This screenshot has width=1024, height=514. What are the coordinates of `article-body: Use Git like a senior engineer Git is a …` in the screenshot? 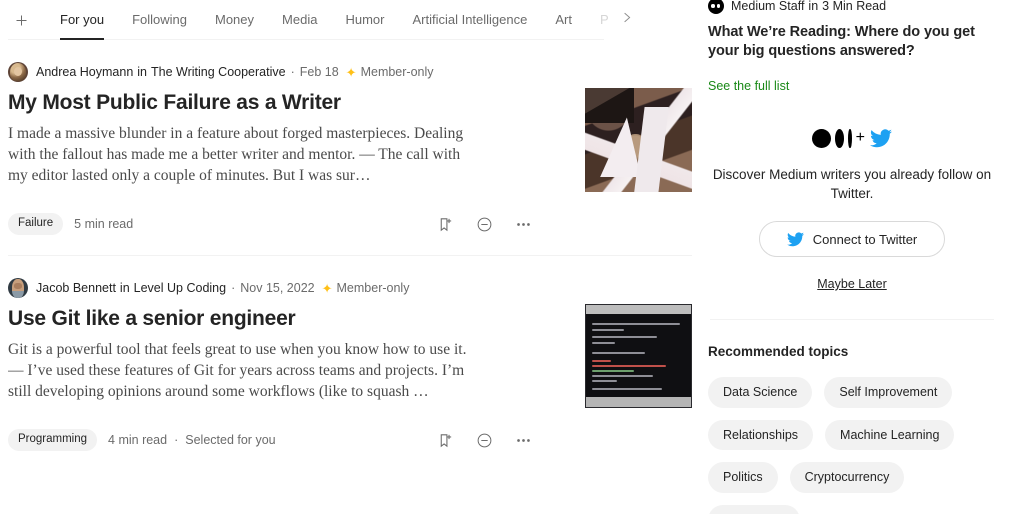 It's located at (350, 356).